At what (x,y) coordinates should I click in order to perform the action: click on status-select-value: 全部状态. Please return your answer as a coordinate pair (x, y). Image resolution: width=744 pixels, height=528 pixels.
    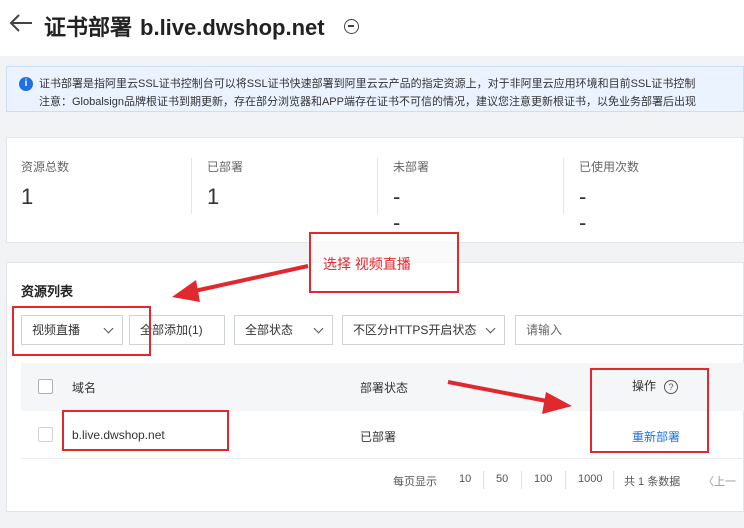
    Looking at the image, I should click on (269, 330).